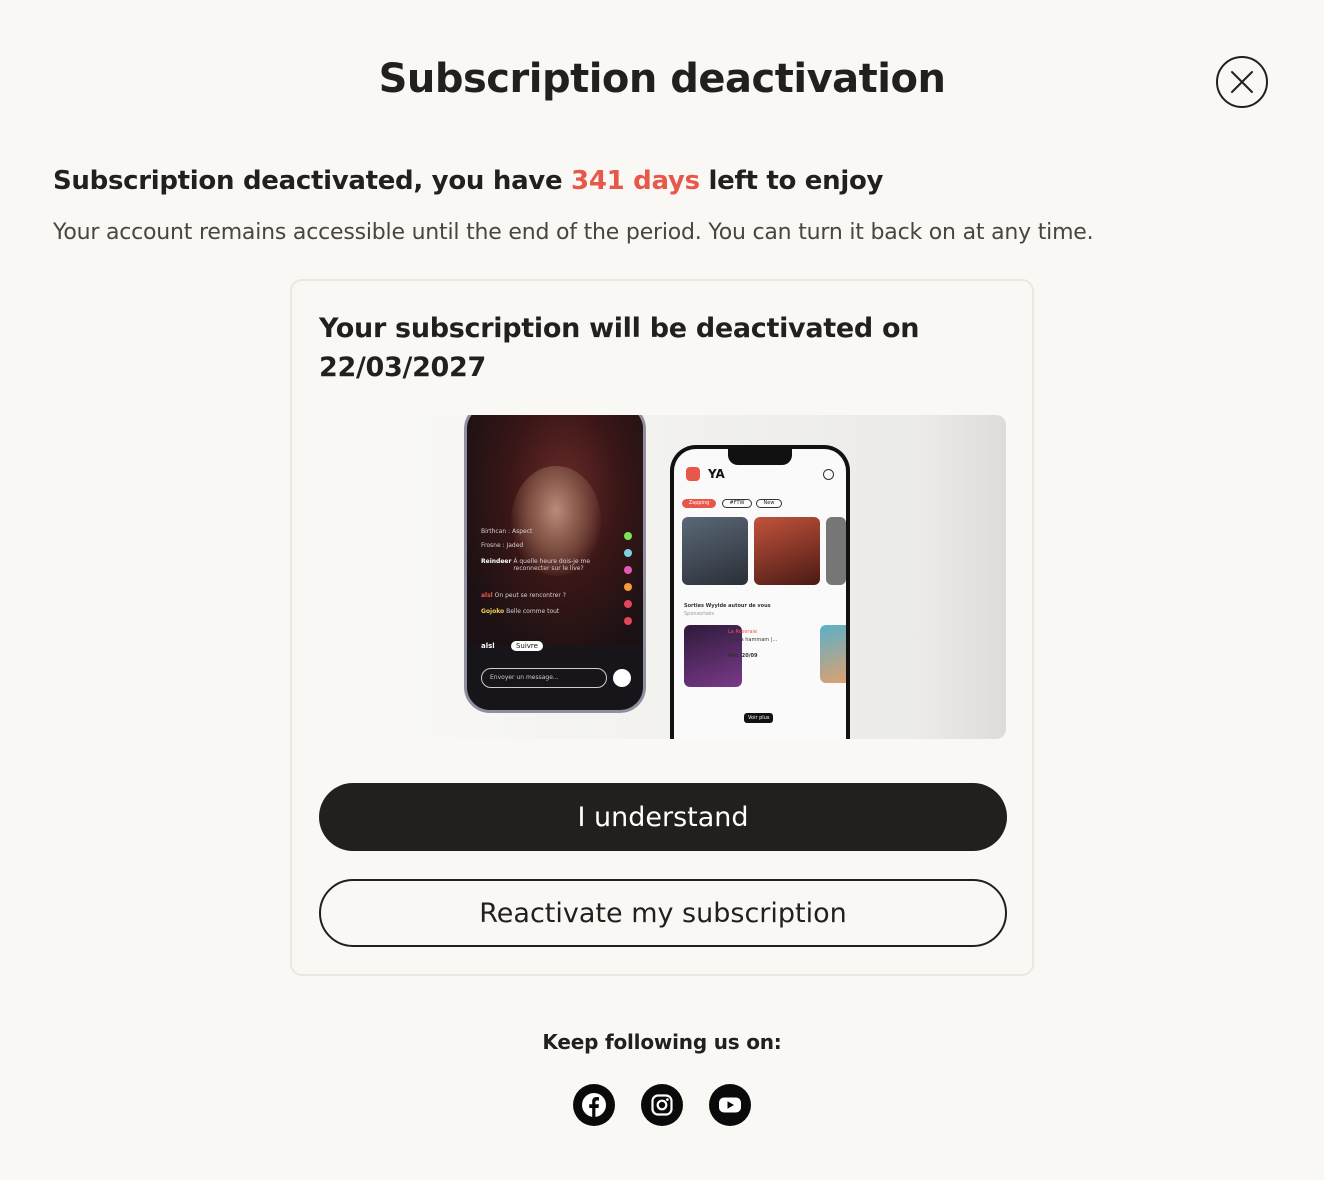  Describe the element at coordinates (833, 654) in the screenshot. I see `event-image` at that location.